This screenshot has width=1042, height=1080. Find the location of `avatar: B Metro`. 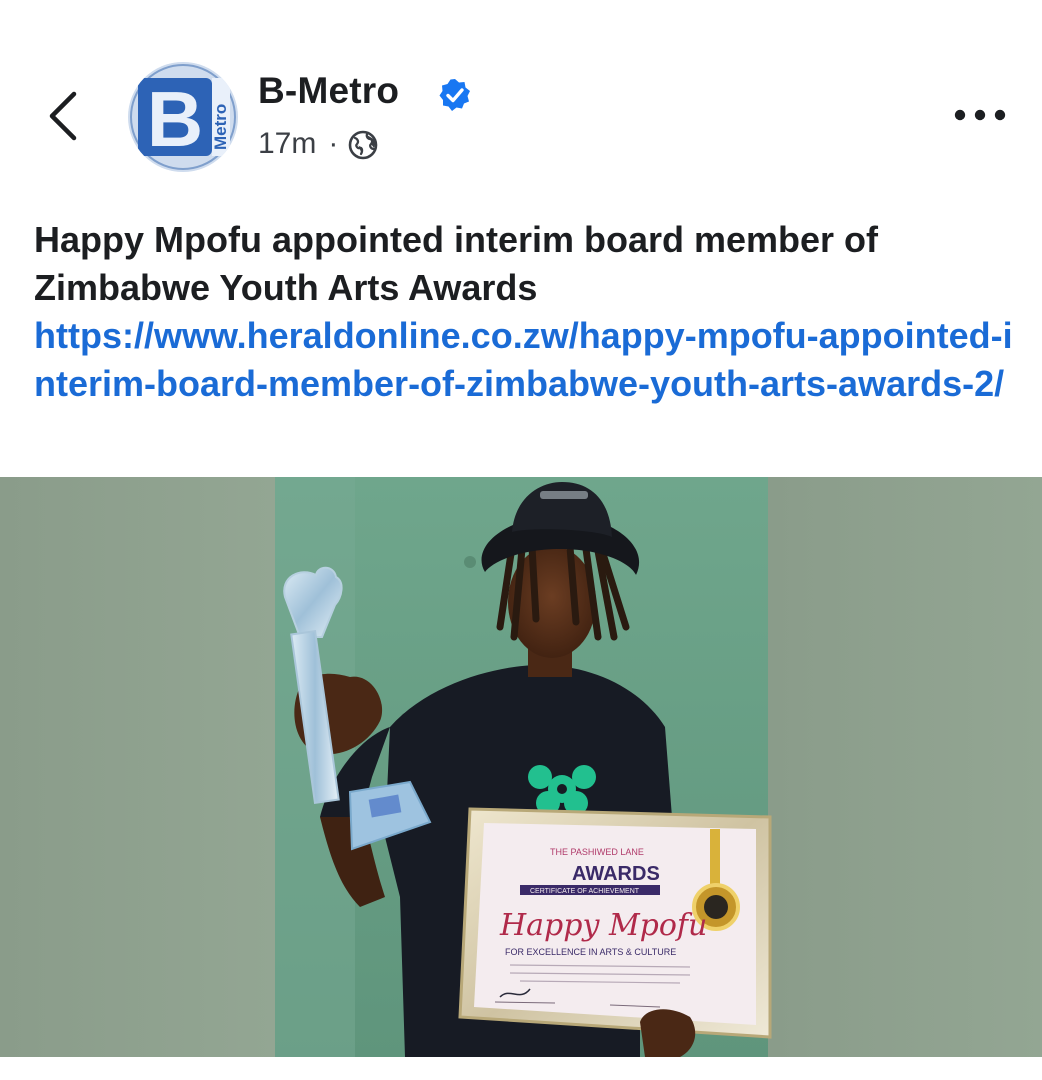

avatar: B Metro is located at coordinates (183, 117).